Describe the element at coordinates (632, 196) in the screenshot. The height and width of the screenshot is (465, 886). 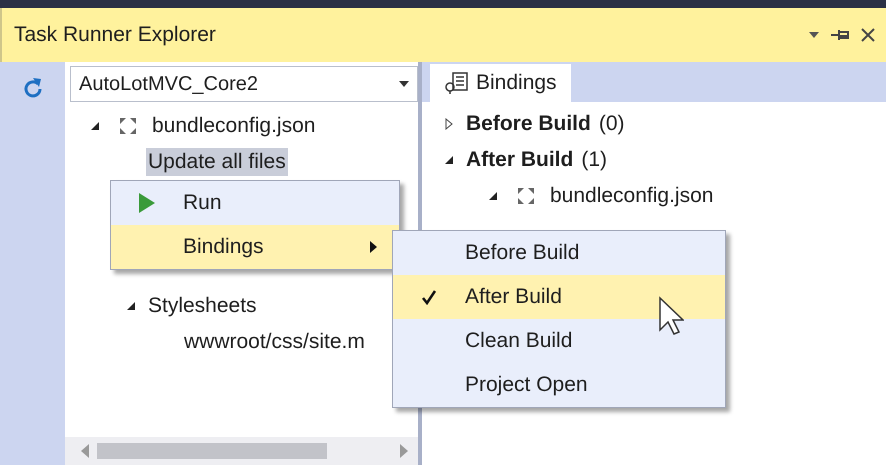
I see `binding-item: bundleconfig.json` at that location.